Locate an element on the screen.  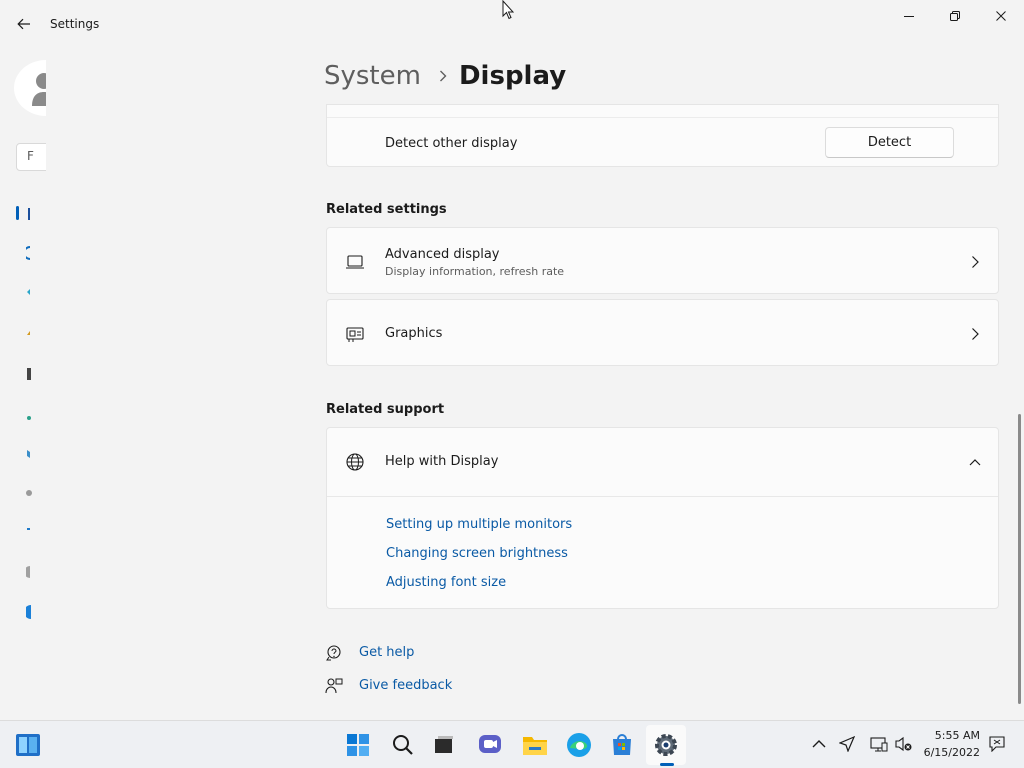
advanced-display-title: Advanced display is located at coordinates (442, 254).